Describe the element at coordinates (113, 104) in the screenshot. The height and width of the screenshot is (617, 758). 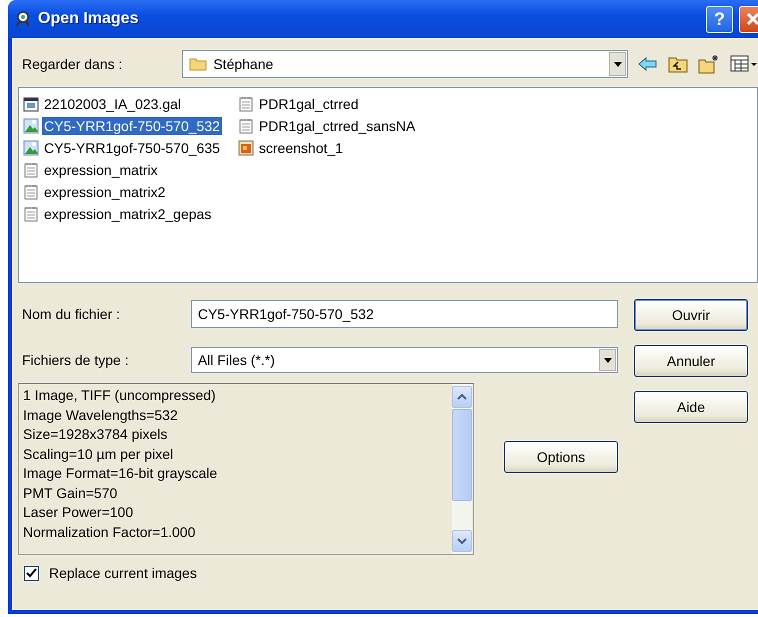
I see `file-item: 22102003_IA_023.gal` at that location.